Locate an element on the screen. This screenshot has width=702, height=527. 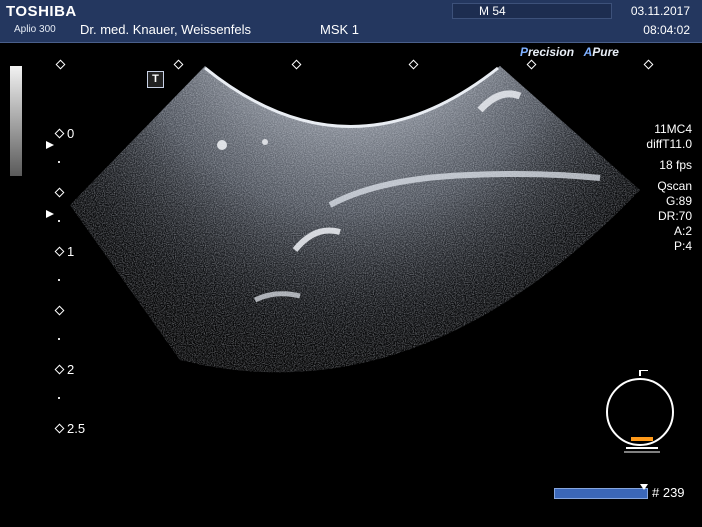
probe-orientation-icon is located at coordinates (640, 411).